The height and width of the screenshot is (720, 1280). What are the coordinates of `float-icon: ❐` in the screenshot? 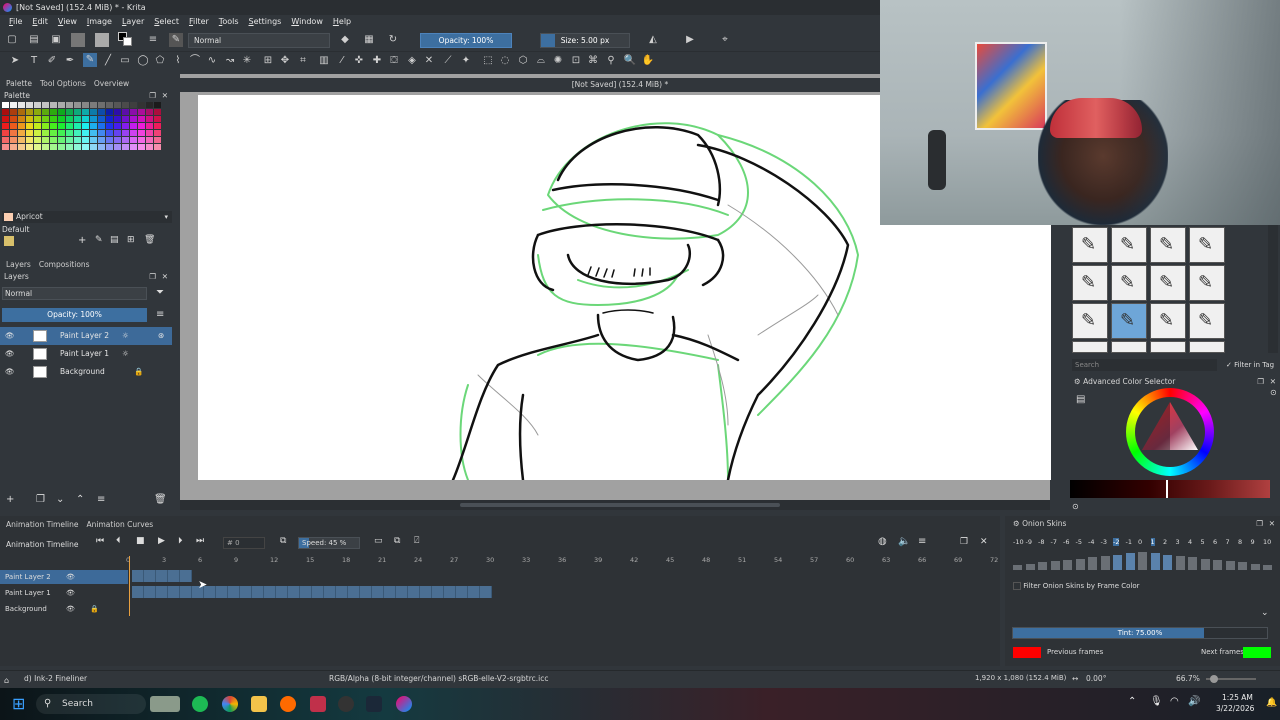 It's located at (152, 277).